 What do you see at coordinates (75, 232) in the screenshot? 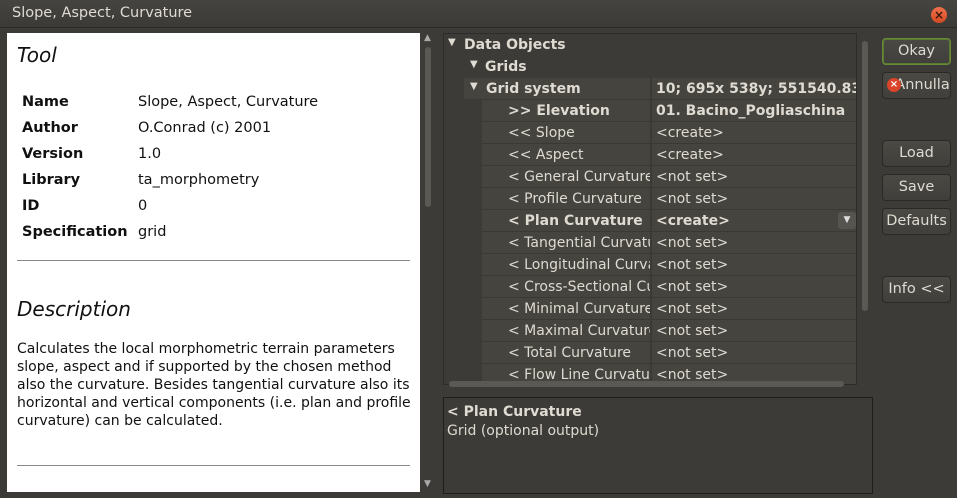
I see `info-key: Specification` at bounding box center [75, 232].